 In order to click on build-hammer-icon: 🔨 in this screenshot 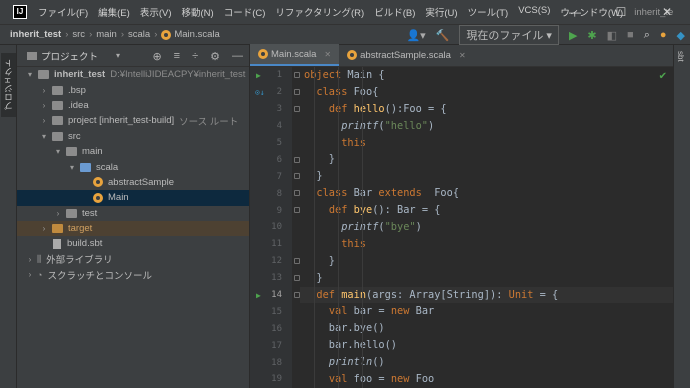, I will do `click(443, 35)`.